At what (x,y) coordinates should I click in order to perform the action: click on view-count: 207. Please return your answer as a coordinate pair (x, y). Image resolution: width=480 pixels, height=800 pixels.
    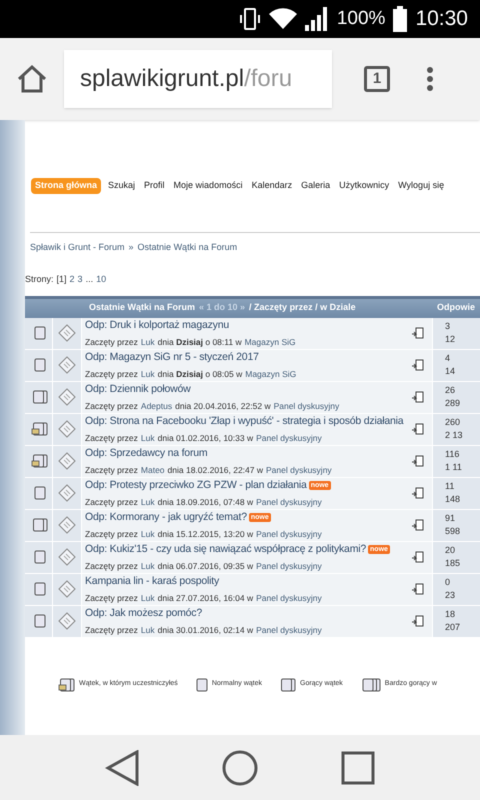
    Looking at the image, I should click on (453, 627).